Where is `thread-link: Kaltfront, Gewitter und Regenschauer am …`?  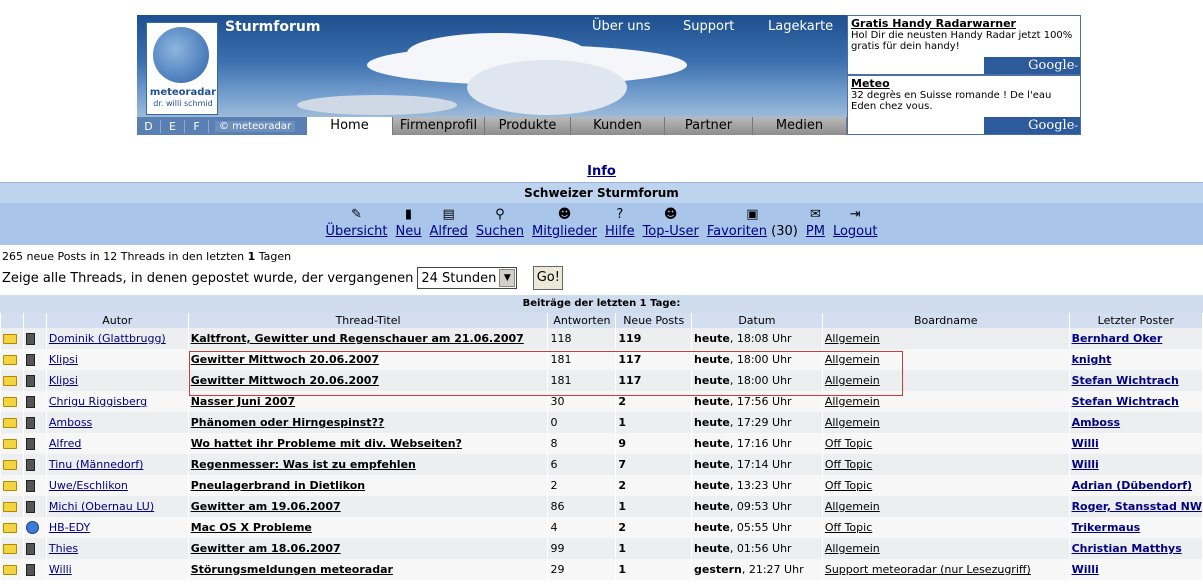 thread-link: Kaltfront, Gewitter und Regenschauer am … is located at coordinates (357, 338).